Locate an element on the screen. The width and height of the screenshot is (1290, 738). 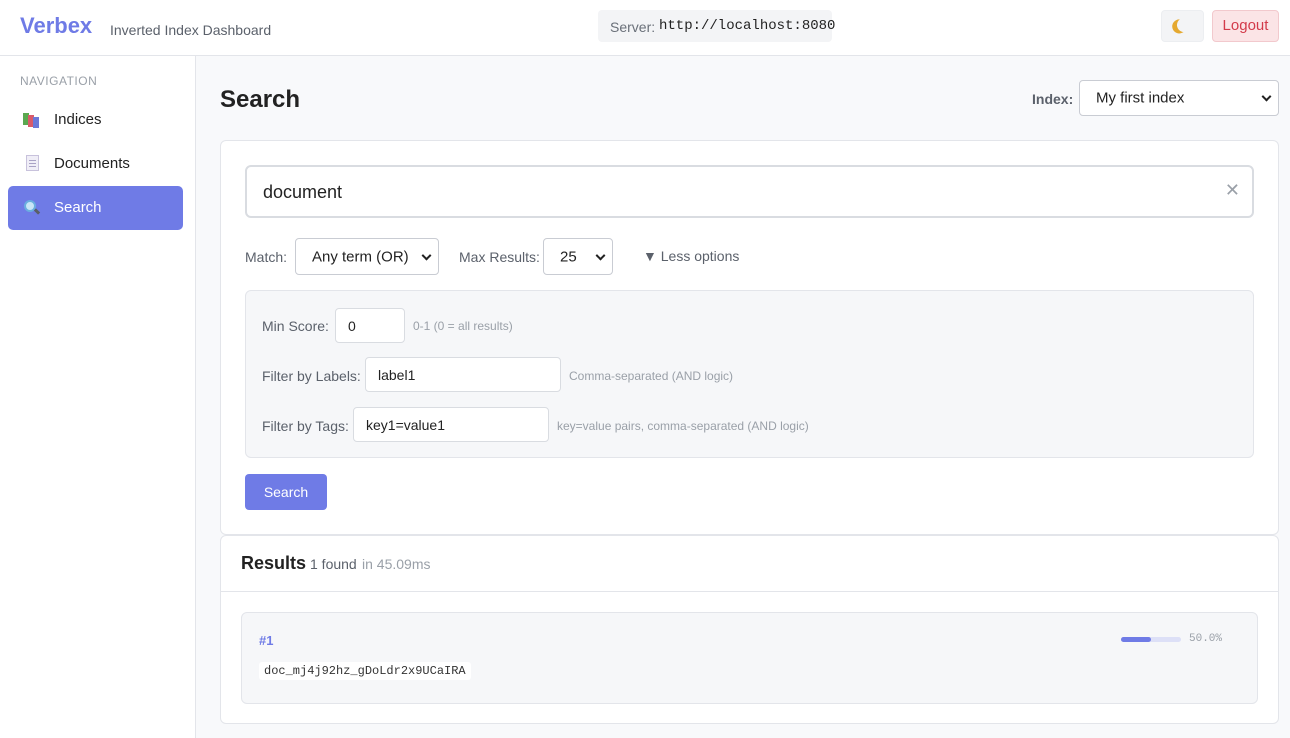
result-doc-id: doc_mj4j92hz_gDoLdr2x9UCaIRA is located at coordinates (365, 671).